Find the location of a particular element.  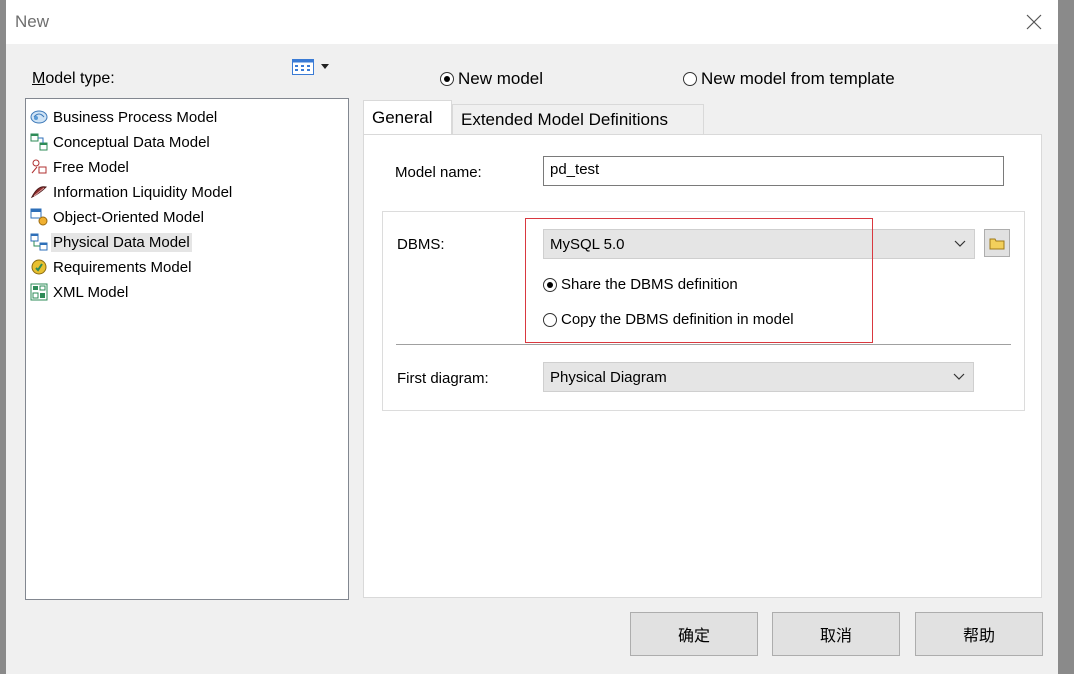

grid-view-icon is located at coordinates (303, 67).